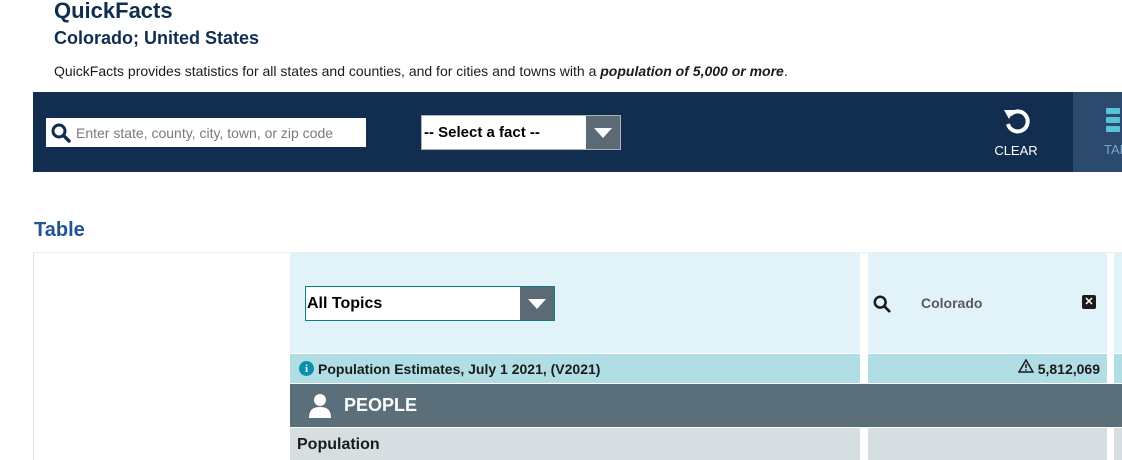  Describe the element at coordinates (785, 71) in the screenshot. I see `intro-text-end: .` at that location.